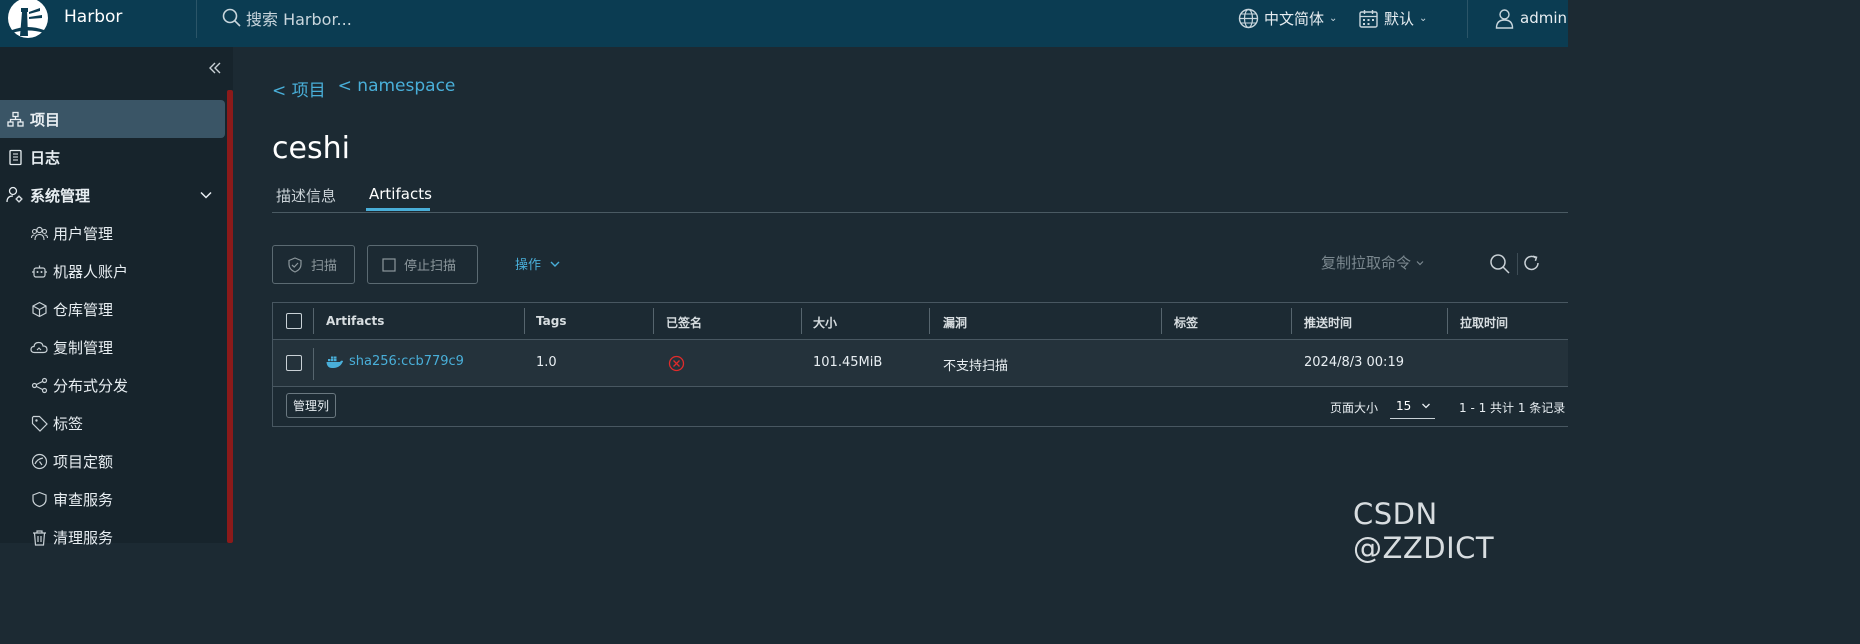 The height and width of the screenshot is (644, 1860). I want to click on artifact-digest-link: sha256:ccb779c9, so click(406, 361).